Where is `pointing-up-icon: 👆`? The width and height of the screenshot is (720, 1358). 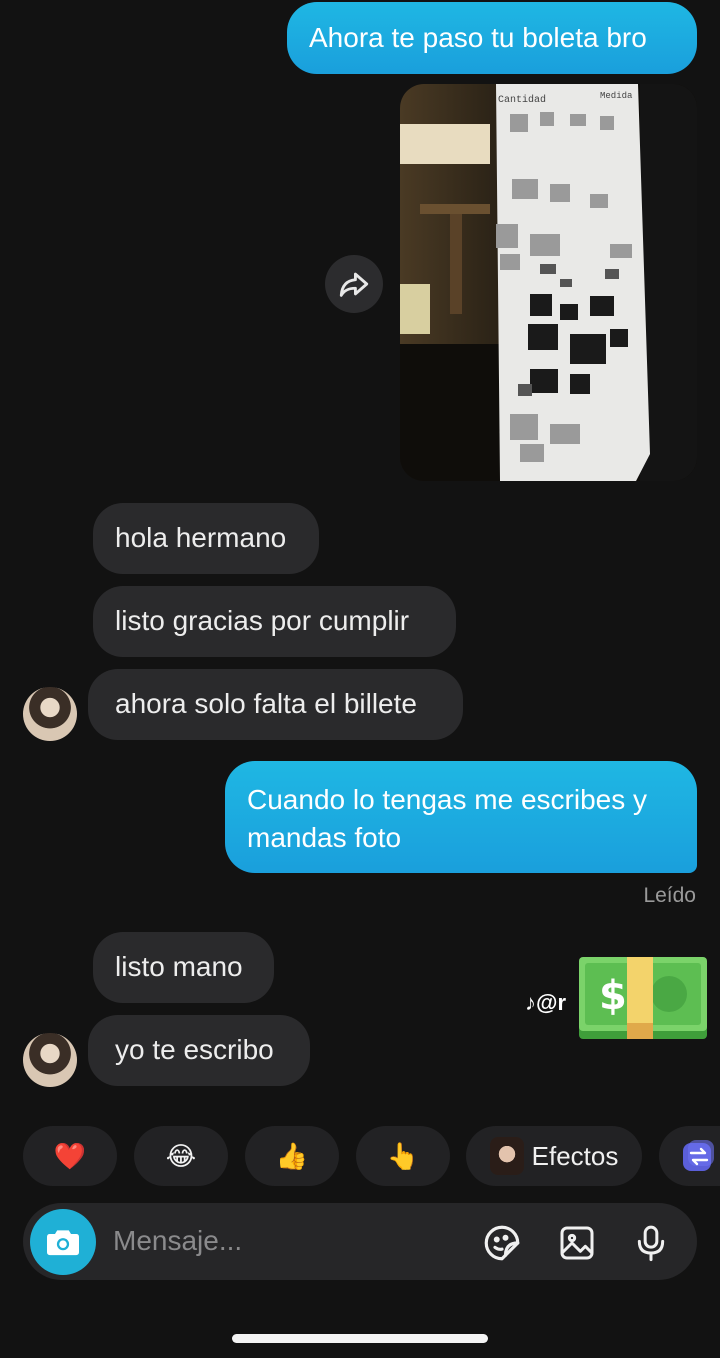
pointing-up-icon: 👆 is located at coordinates (403, 1155).